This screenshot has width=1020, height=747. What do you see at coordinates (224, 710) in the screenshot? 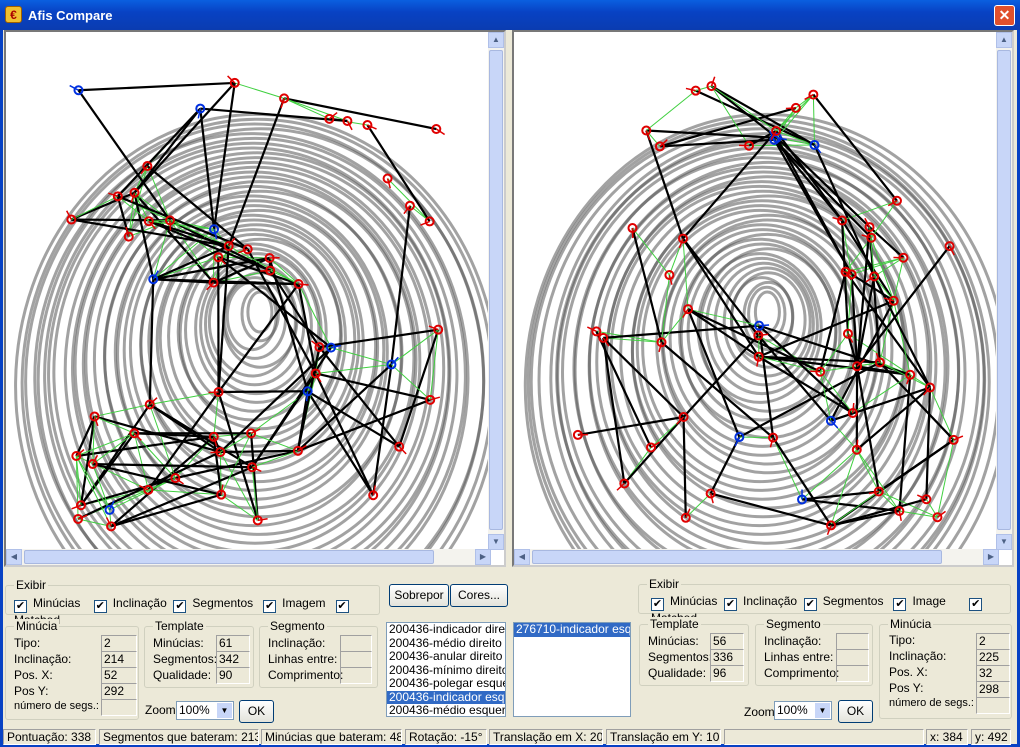
I see `chevron-down-icon: ▼` at bounding box center [224, 710].